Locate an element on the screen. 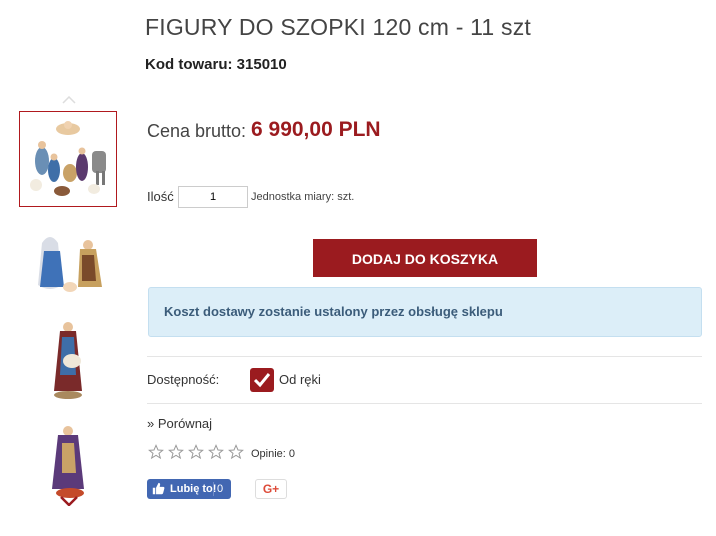 The image size is (716, 536). thumbnail-kneeling-figure is located at coordinates (68, 460).